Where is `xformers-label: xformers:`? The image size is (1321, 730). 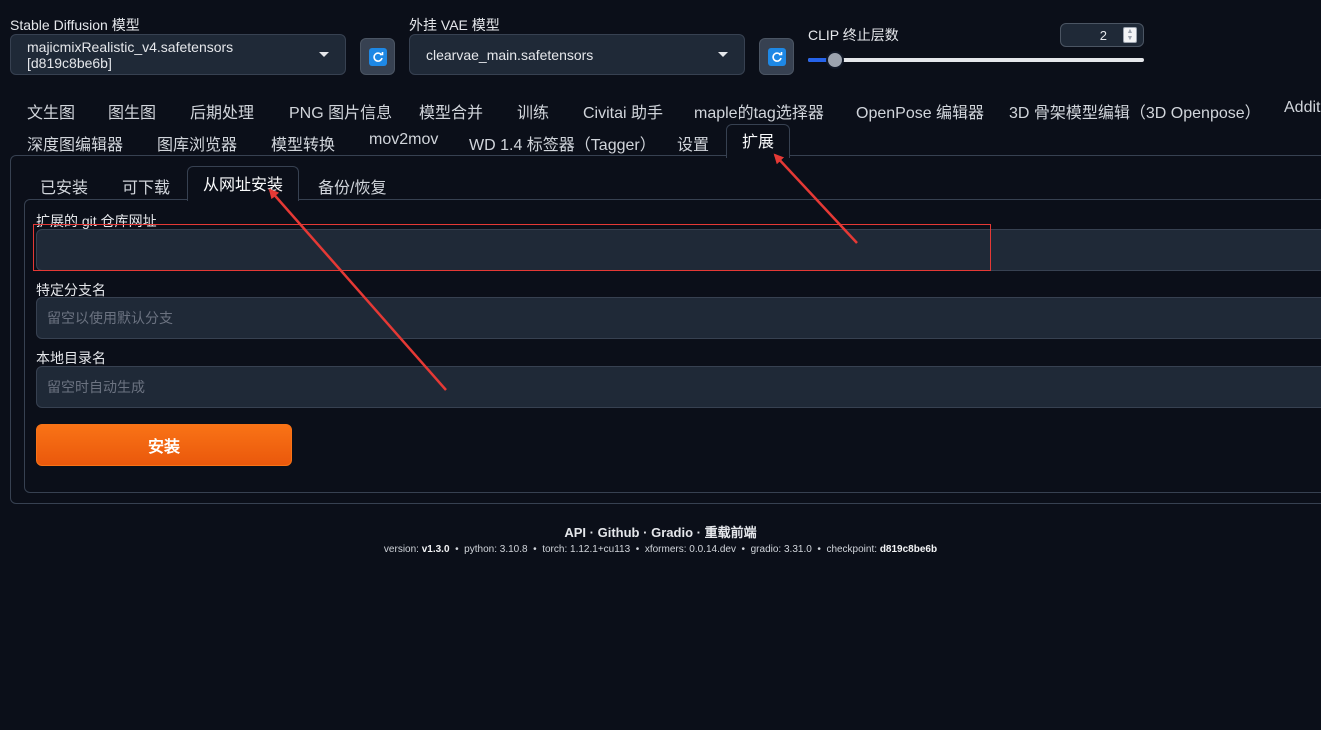
xformers-label: xformers: is located at coordinates (665, 549).